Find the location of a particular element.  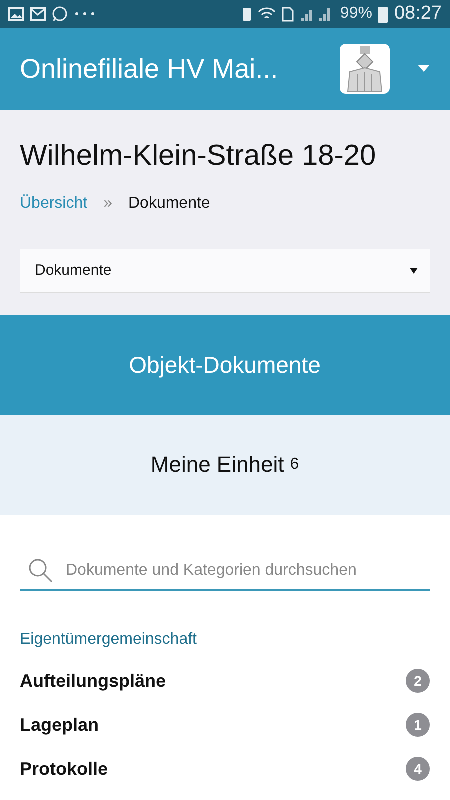

battery-level: 99% is located at coordinates (356, 14).